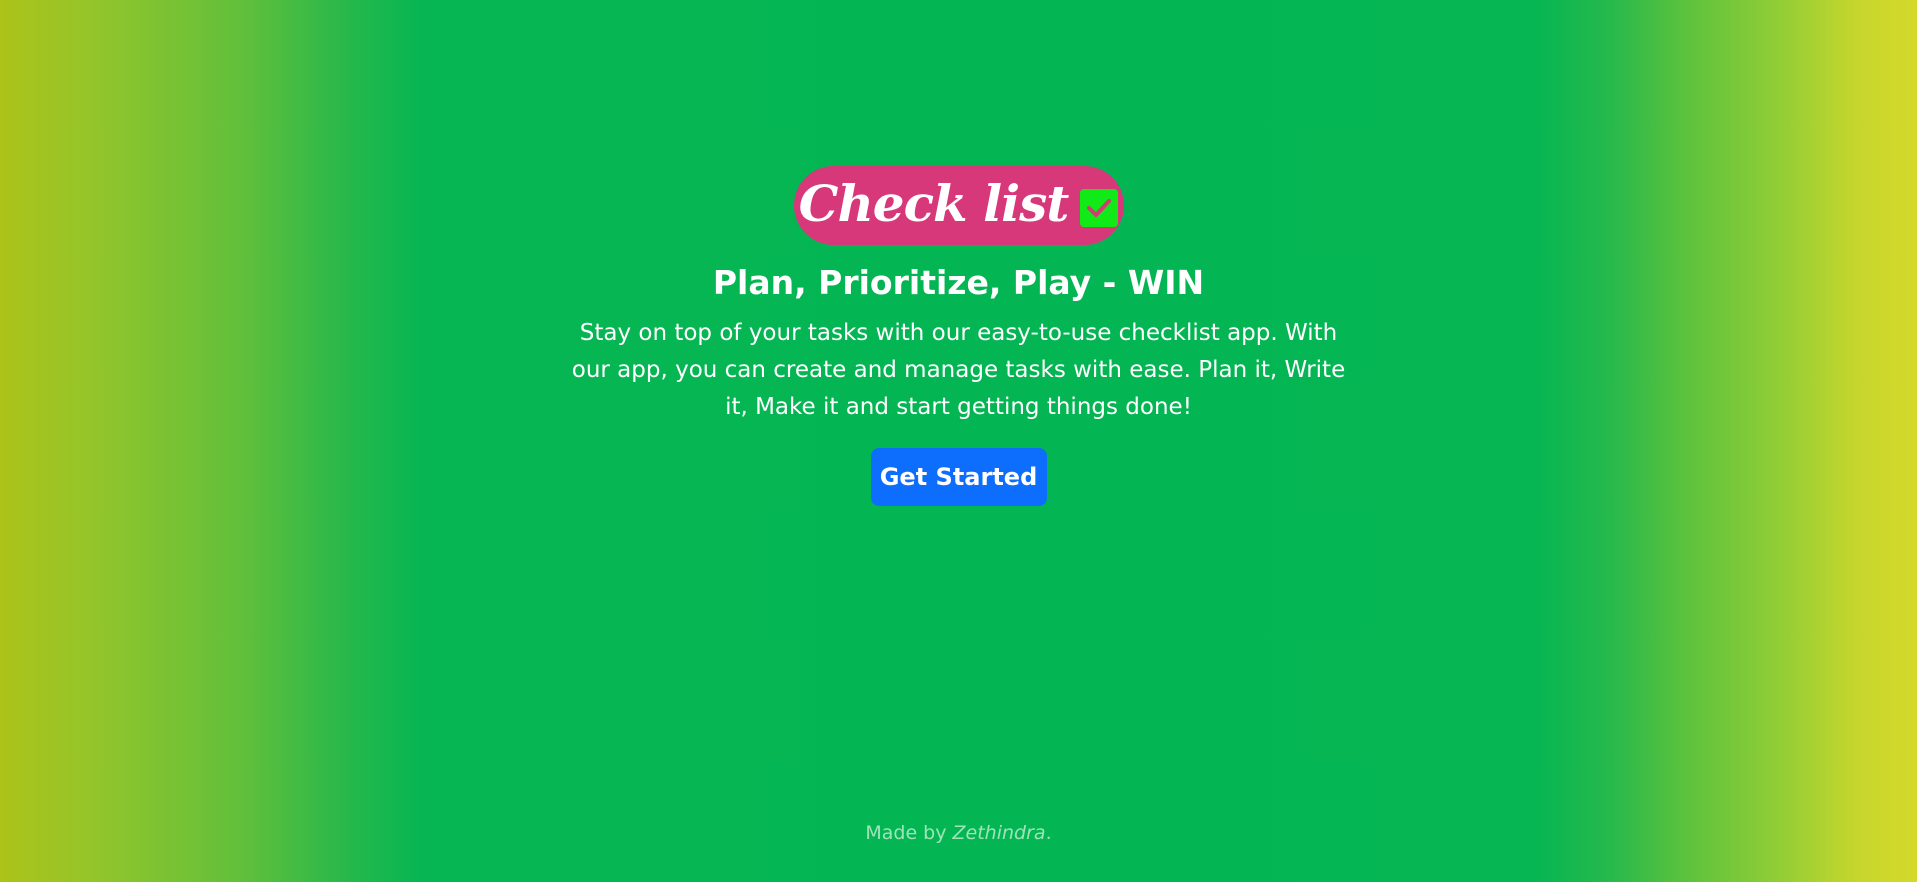 Image resolution: width=1917 pixels, height=882 pixels. Describe the element at coordinates (958, 282) in the screenshot. I see `tagline: Plan, Prioritize, Play - WIN` at that location.